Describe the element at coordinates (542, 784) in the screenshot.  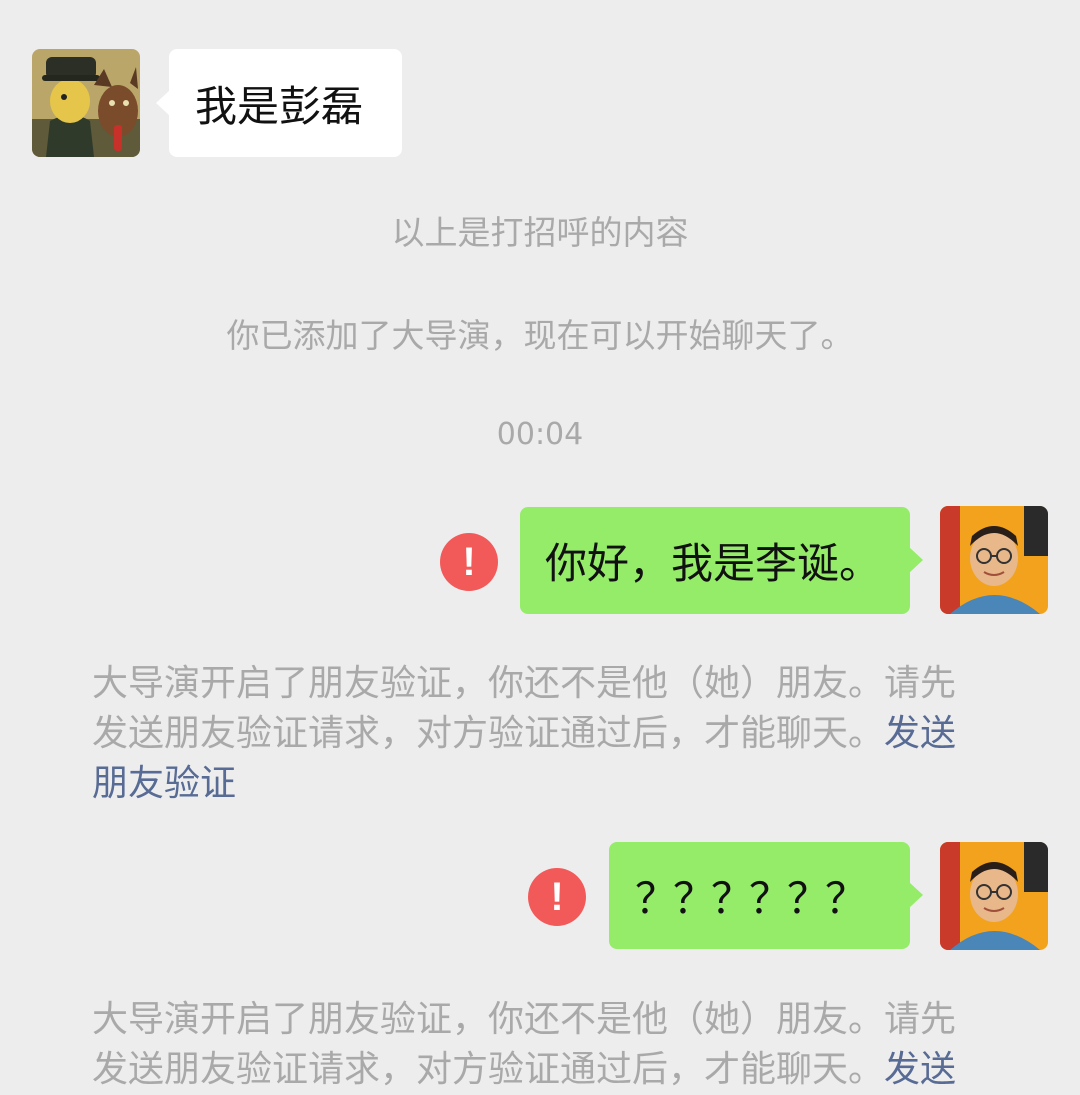
I see `send-verification-link: 朋友验证` at that location.